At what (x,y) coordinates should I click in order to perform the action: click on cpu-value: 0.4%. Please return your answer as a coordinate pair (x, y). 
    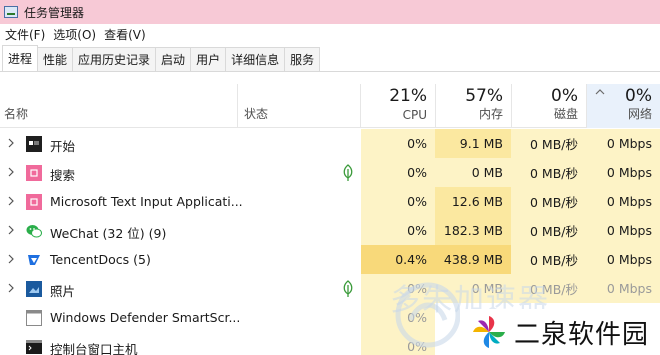
    Looking at the image, I should click on (398, 259).